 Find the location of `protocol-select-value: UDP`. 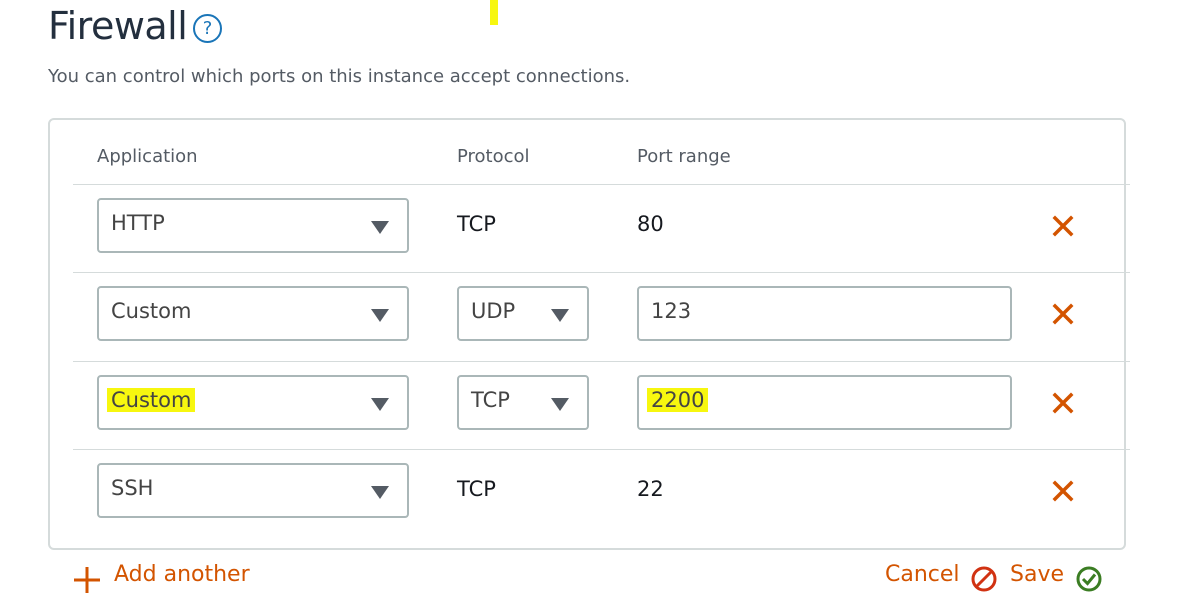

protocol-select-value: UDP is located at coordinates (493, 311).